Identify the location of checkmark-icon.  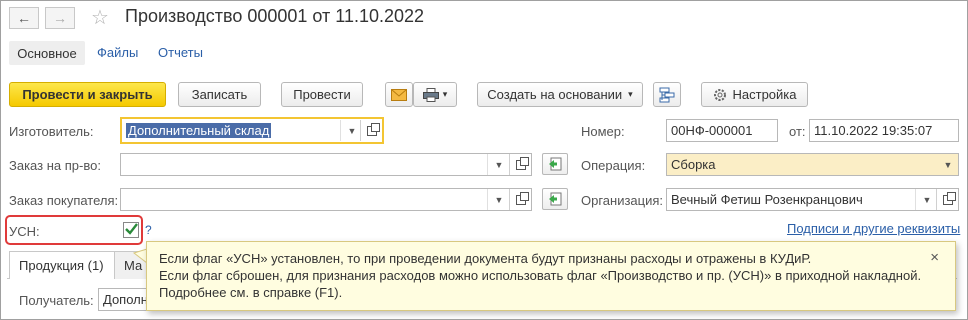
(131, 229).